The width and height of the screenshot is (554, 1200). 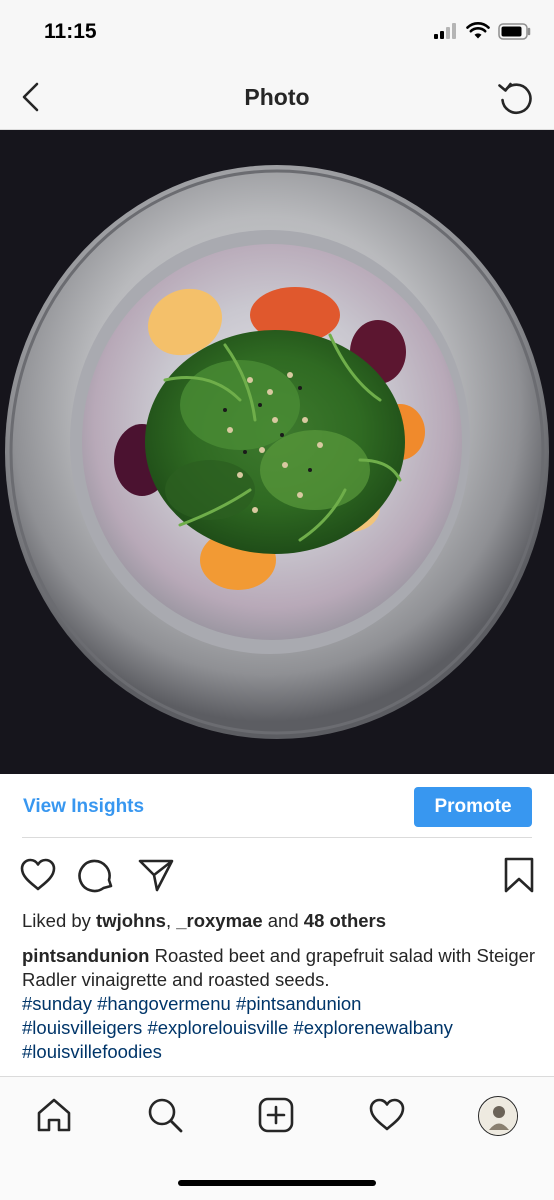 I want to click on share-icon, so click(x=156, y=875).